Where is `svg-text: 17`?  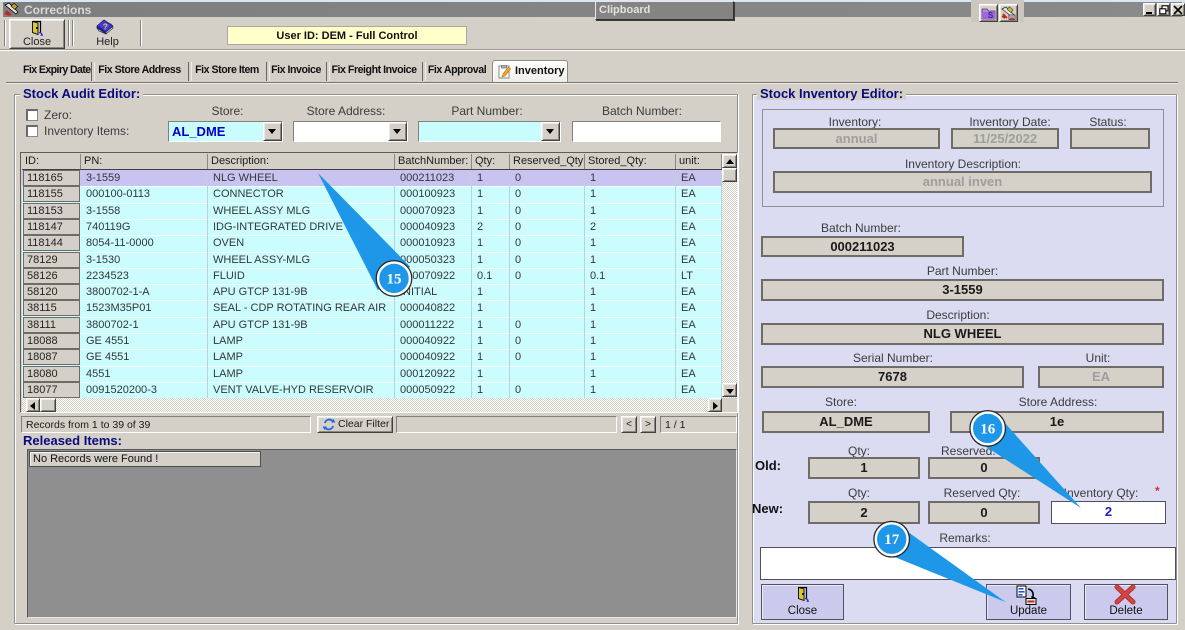
svg-text: 17 is located at coordinates (892, 540).